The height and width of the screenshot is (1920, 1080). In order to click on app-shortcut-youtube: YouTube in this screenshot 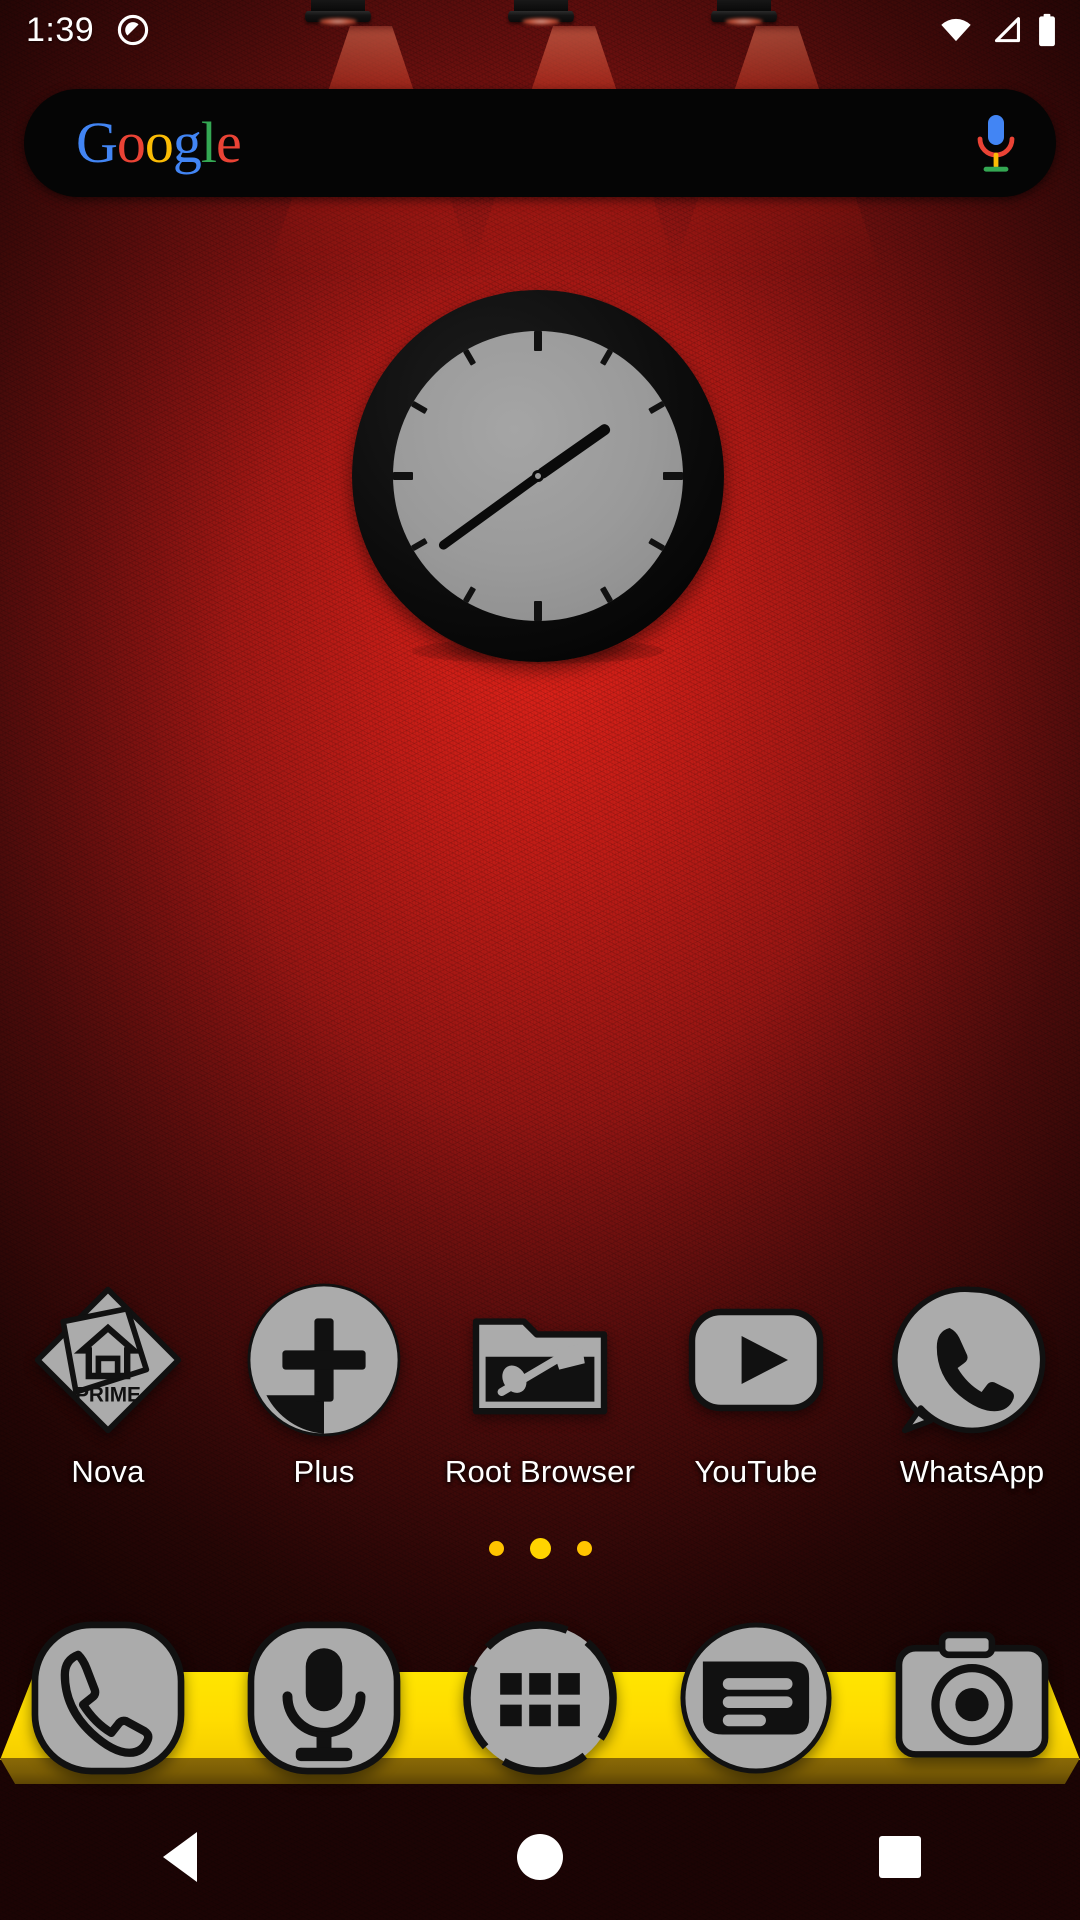, I will do `click(756, 1385)`.